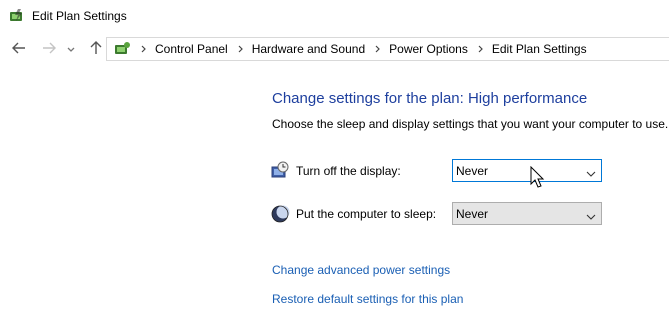 The height and width of the screenshot is (318, 669). What do you see at coordinates (79, 16) in the screenshot?
I see `window-title: Edit Plan Settings` at bounding box center [79, 16].